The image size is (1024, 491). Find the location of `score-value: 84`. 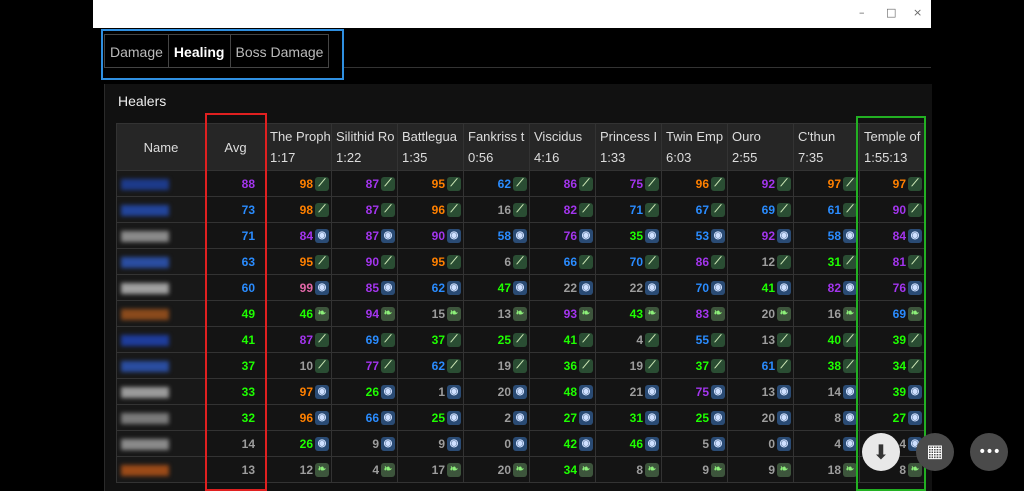

score-value: 84 is located at coordinates (306, 235).